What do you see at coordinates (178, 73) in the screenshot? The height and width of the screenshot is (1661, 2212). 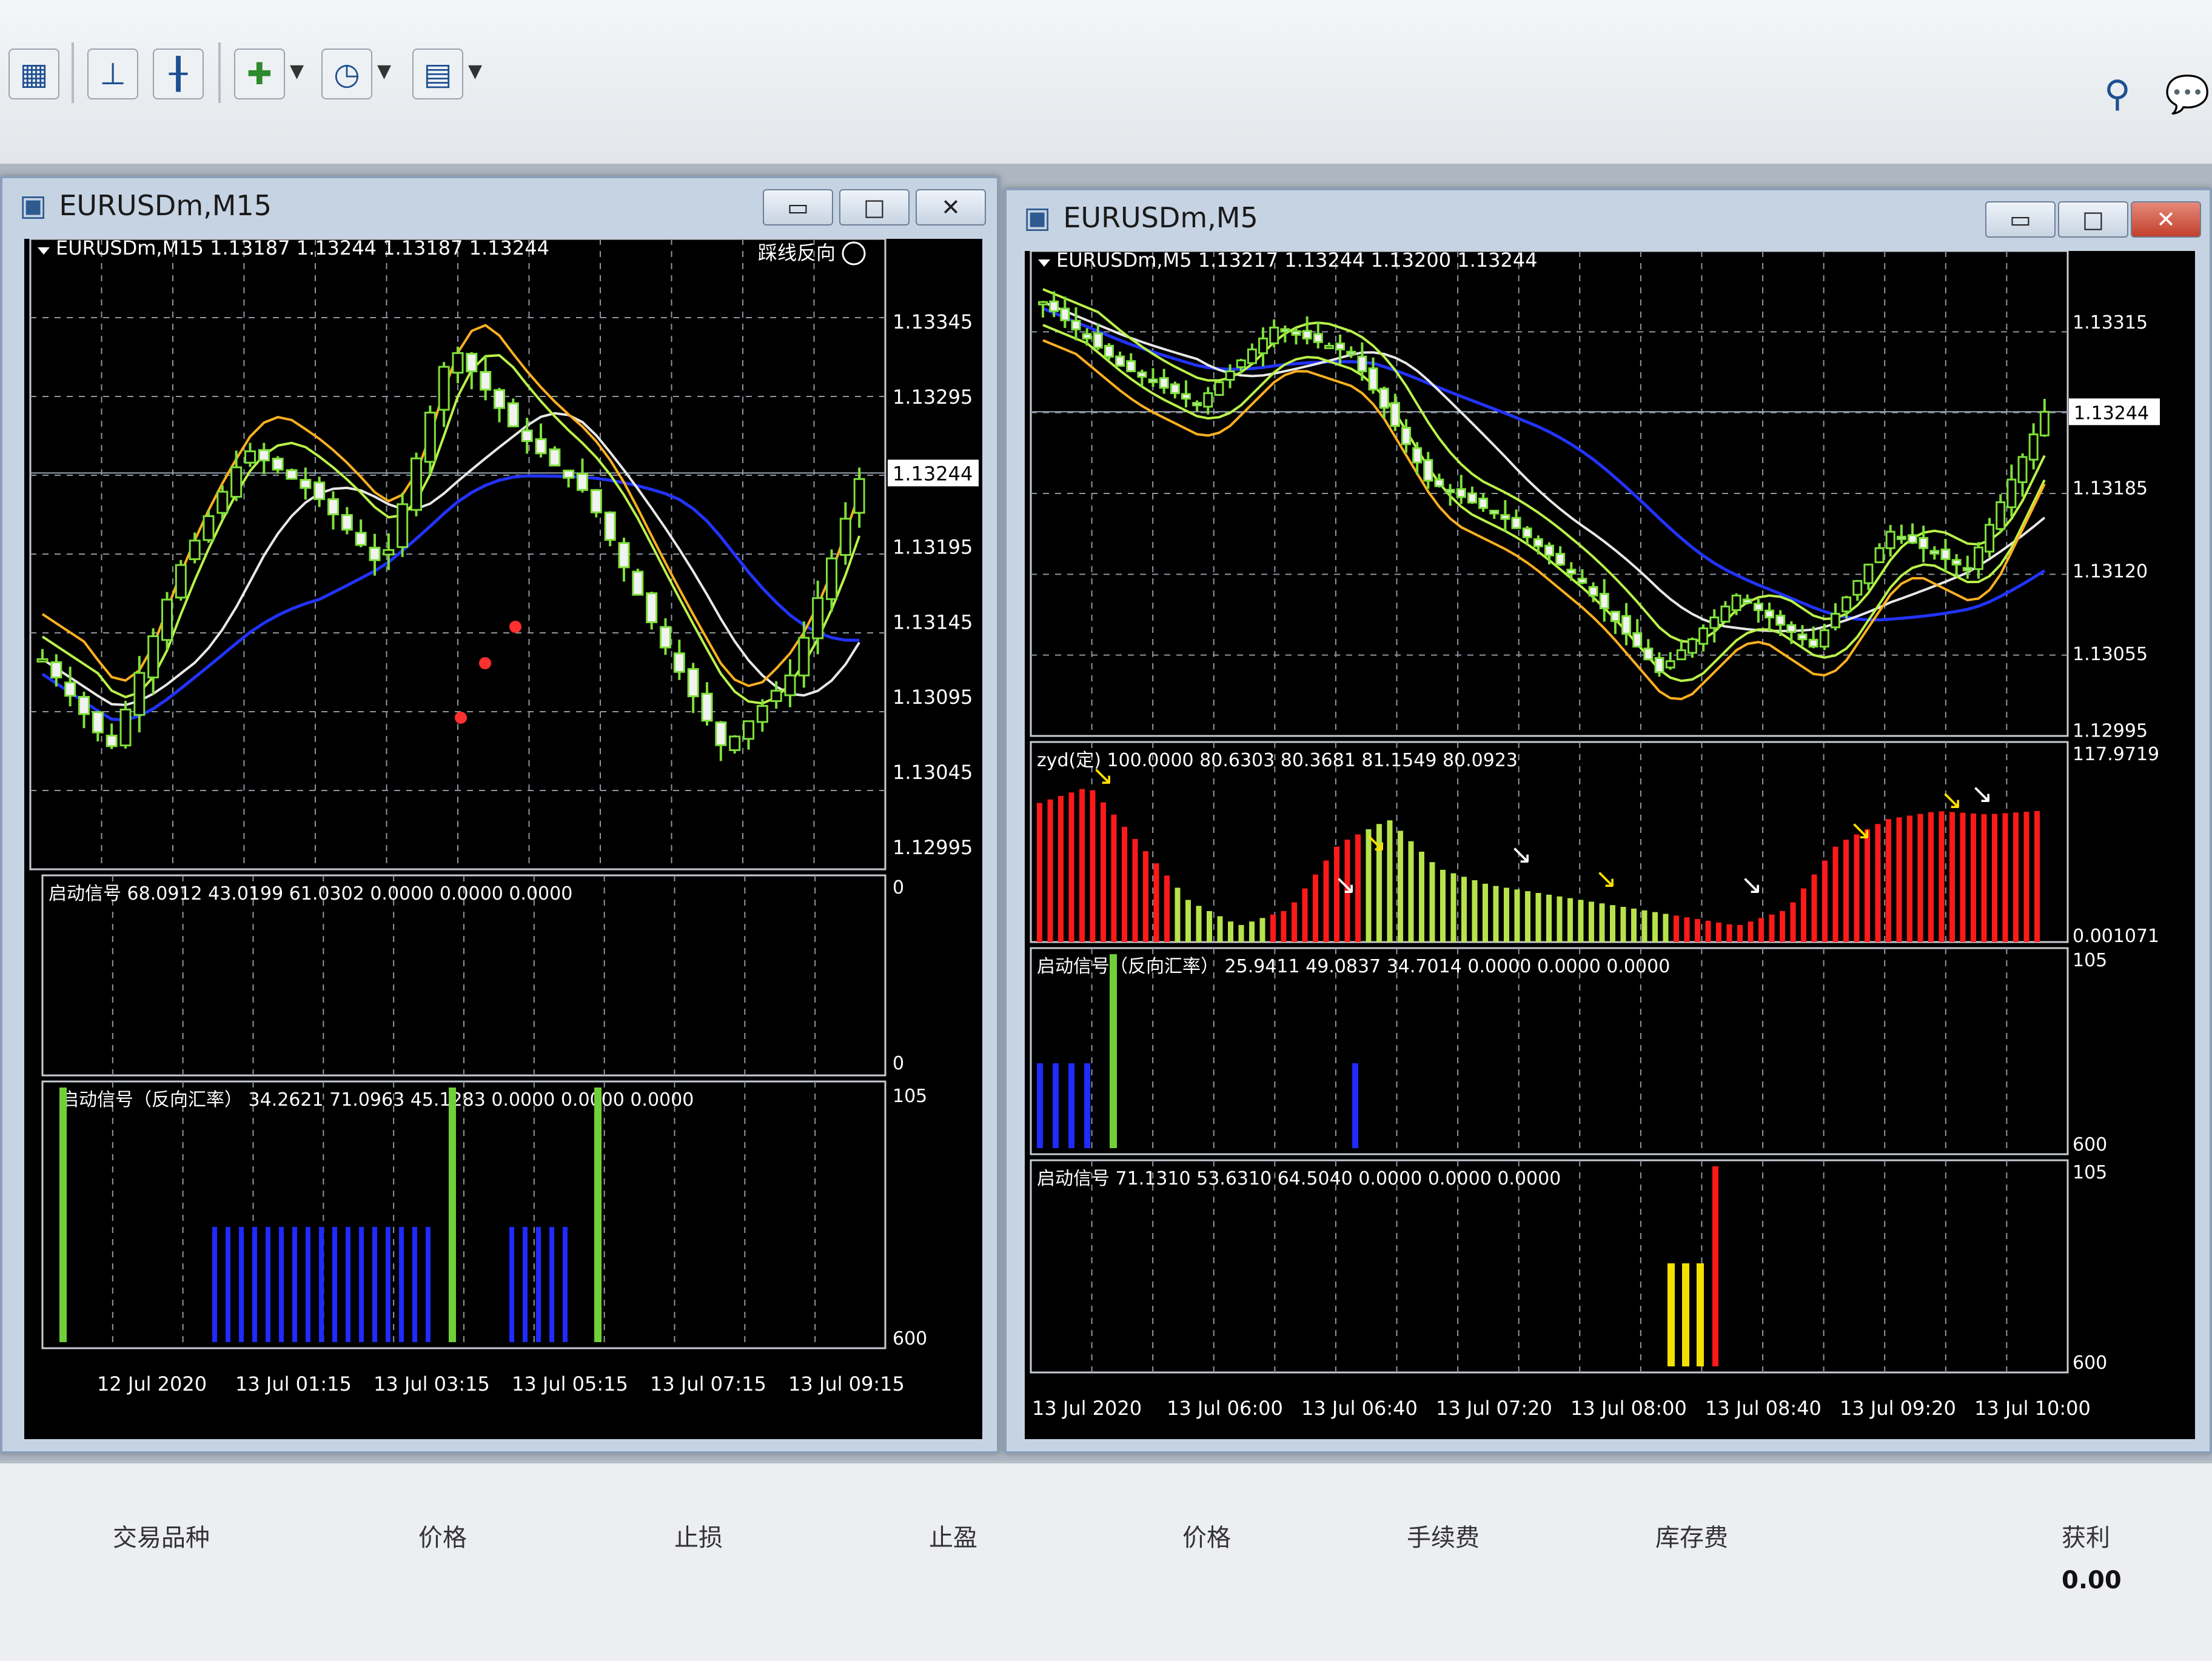 I see `chart-step-icon: ╂` at bounding box center [178, 73].